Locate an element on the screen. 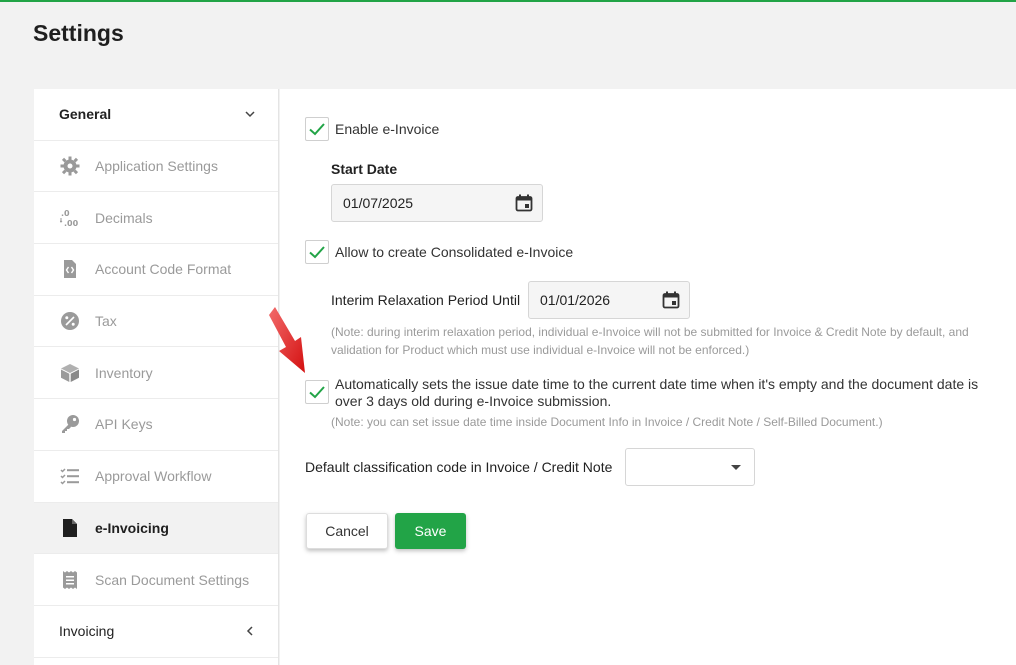 Image resolution: width=1016 pixels, height=665 pixels. chevron-left-icon is located at coordinates (249, 631).